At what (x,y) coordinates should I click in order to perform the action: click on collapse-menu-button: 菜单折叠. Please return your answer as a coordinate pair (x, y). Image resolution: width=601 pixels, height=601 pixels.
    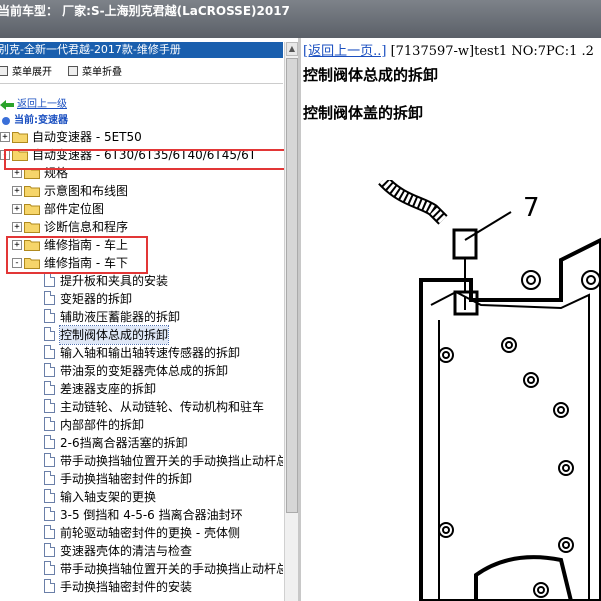
    Looking at the image, I should click on (95, 70).